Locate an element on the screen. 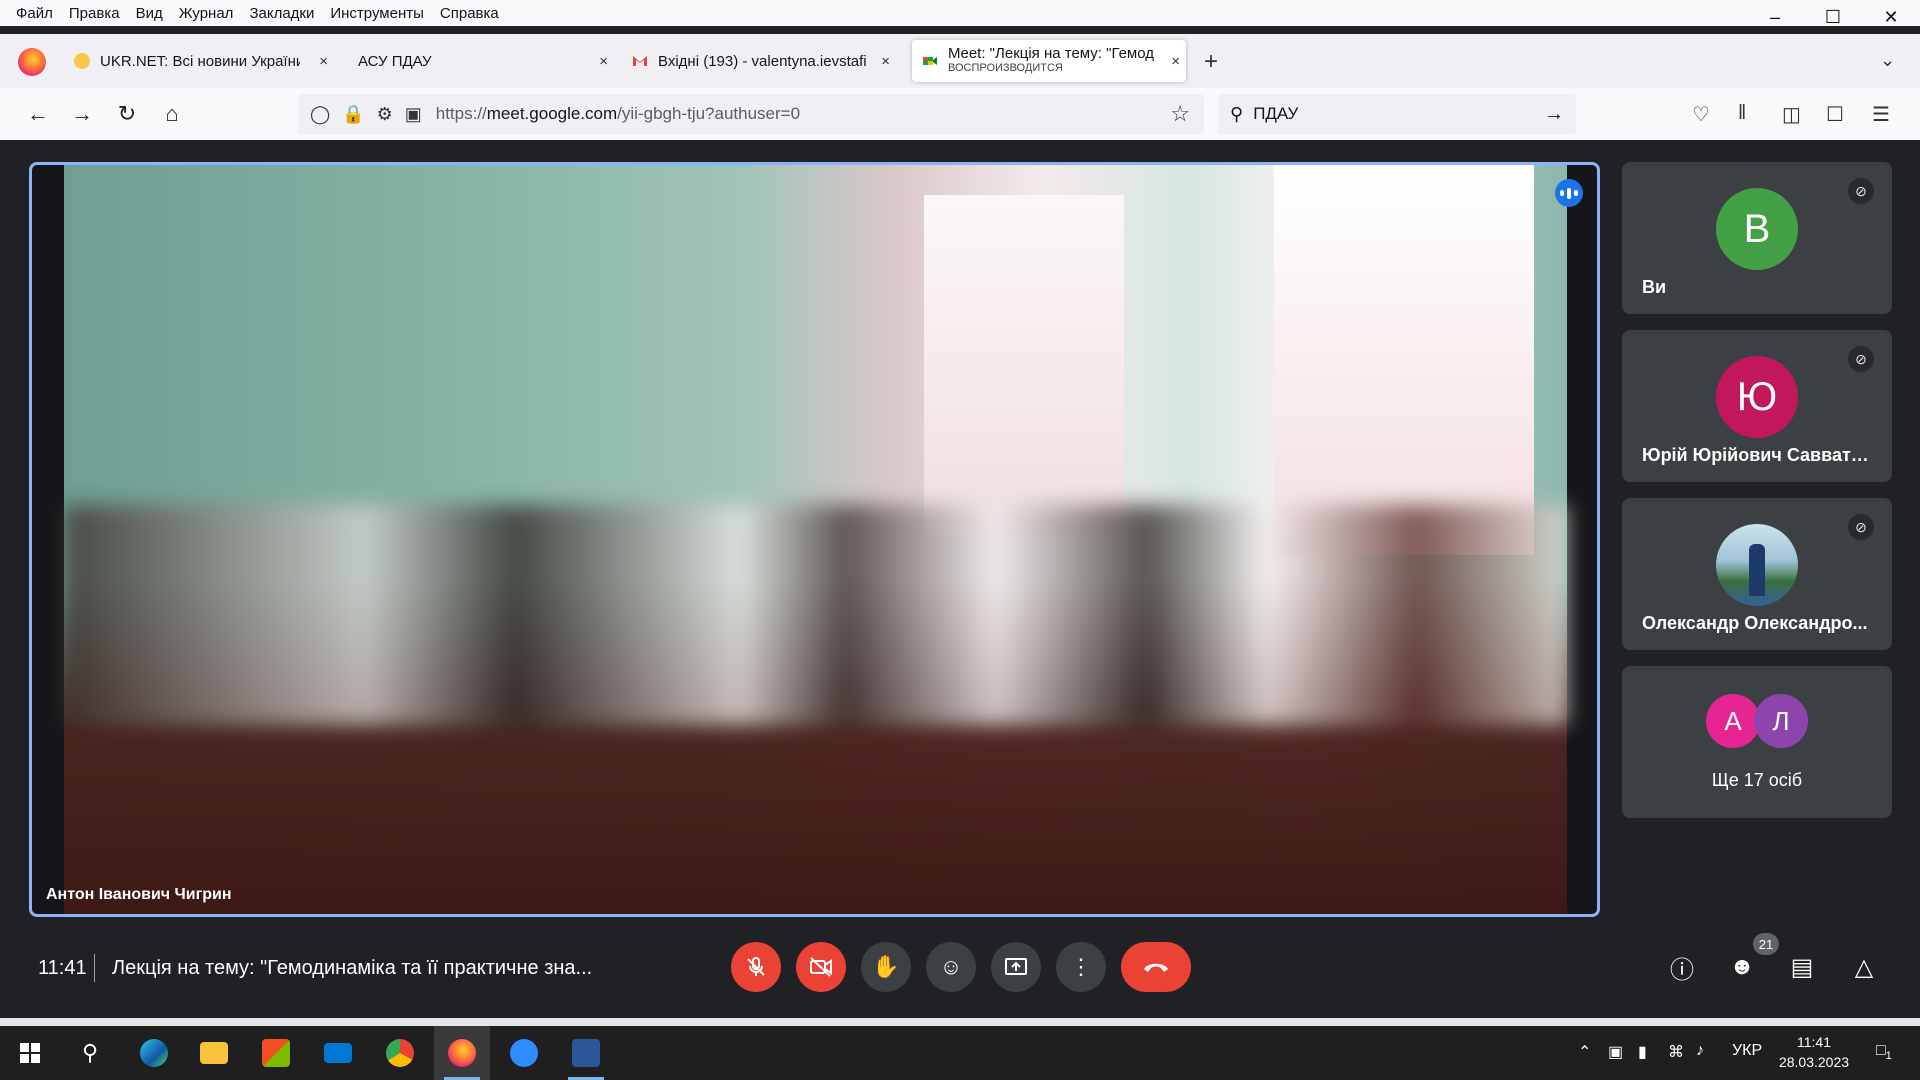 This screenshot has width=1920, height=1080. tab-asu-pdau: АСУ ПДАУ × is located at coordinates (480, 61).